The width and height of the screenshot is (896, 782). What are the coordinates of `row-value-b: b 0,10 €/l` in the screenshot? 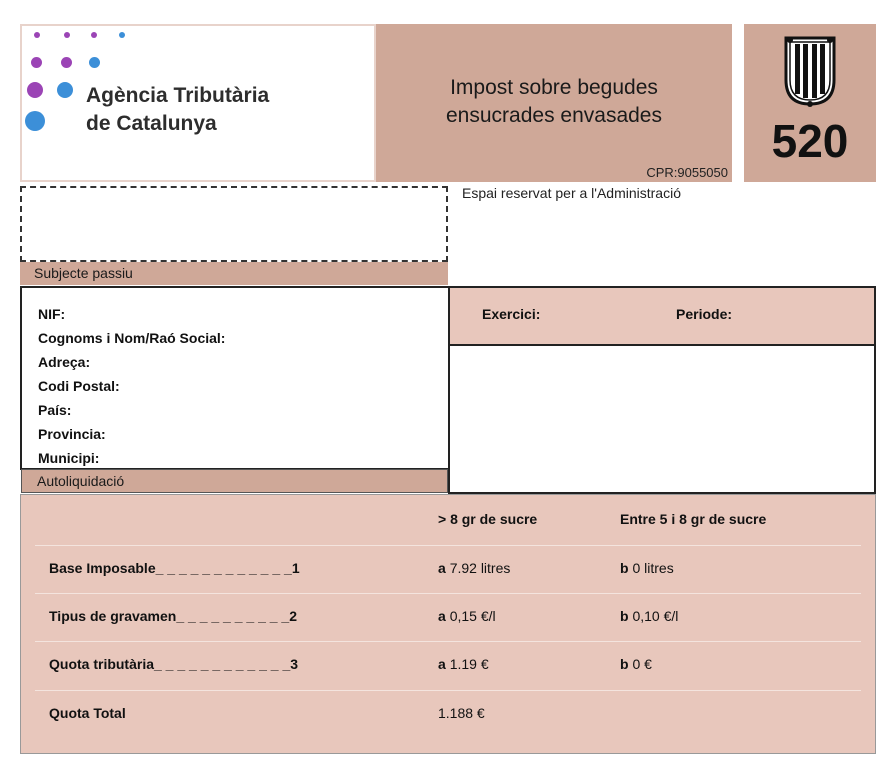 It's located at (649, 616).